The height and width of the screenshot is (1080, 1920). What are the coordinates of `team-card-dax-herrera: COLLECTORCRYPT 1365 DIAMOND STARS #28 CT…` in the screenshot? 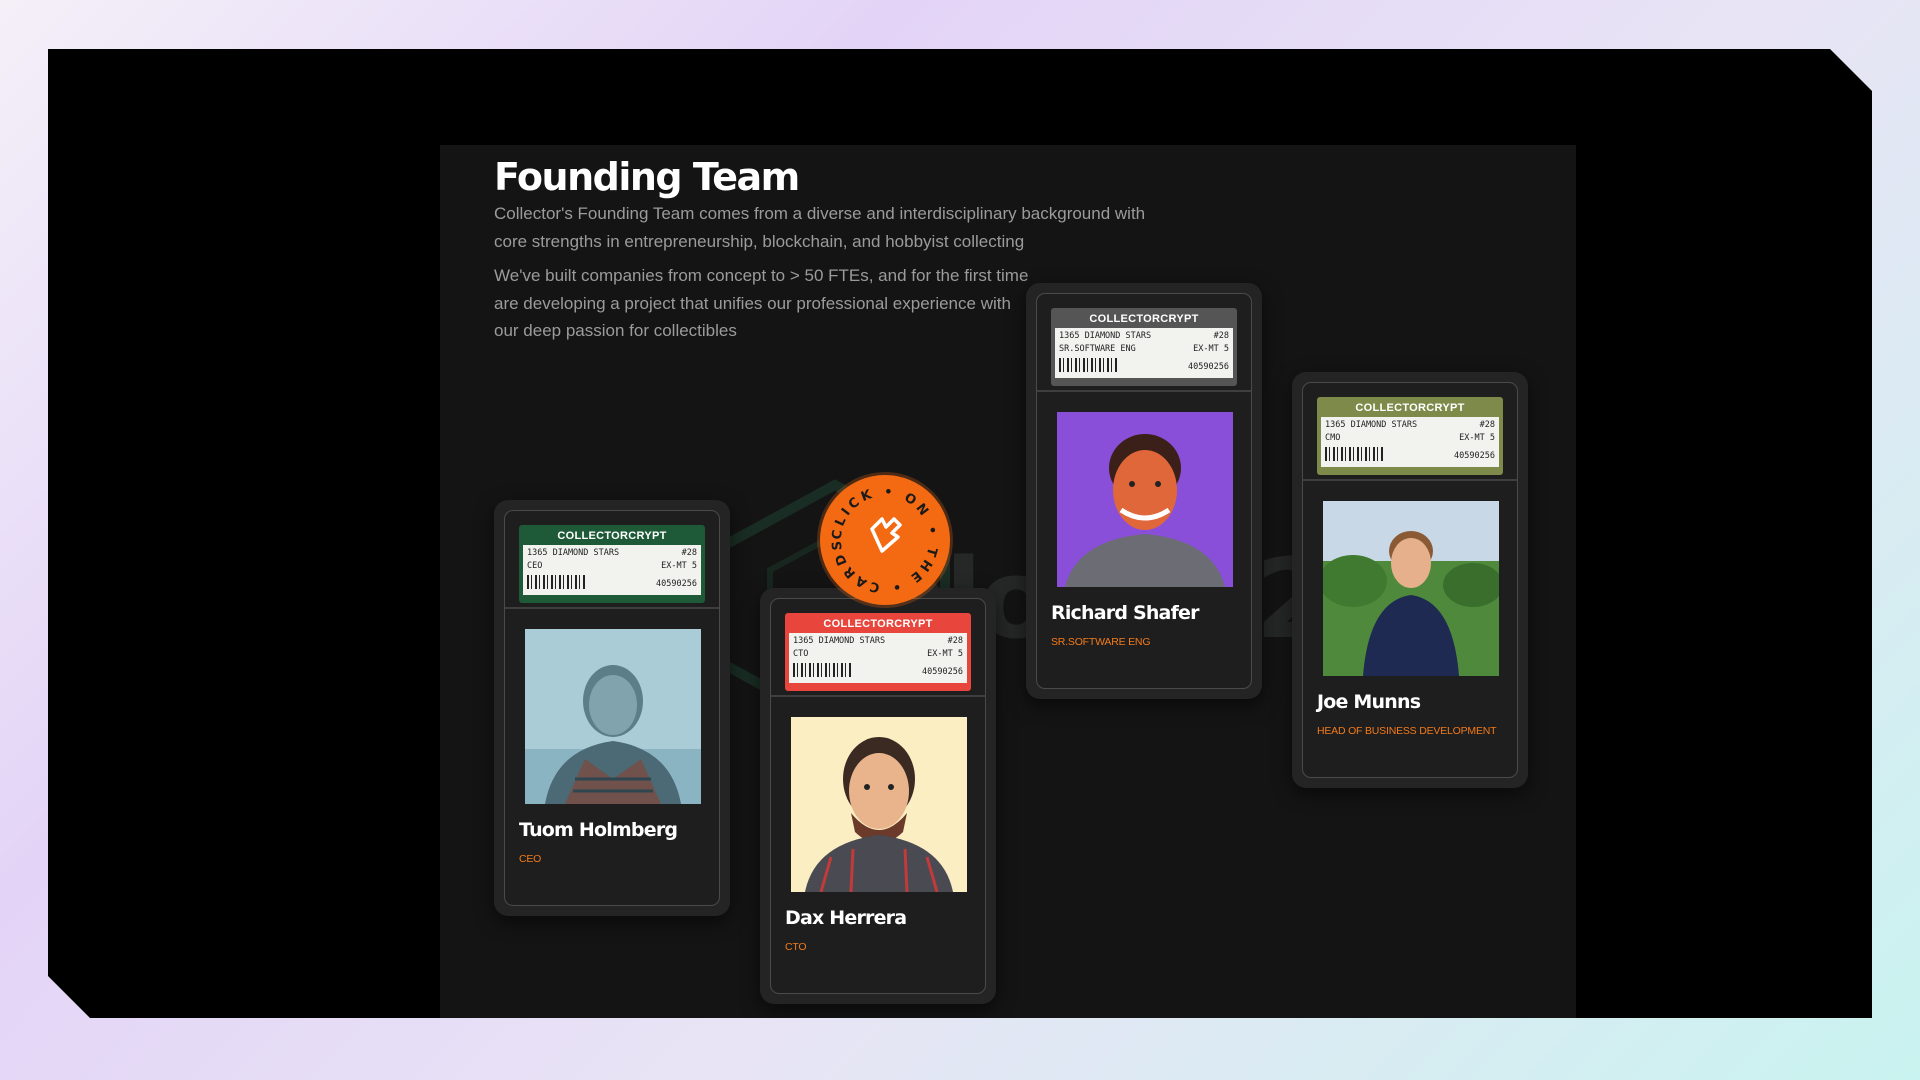 It's located at (878, 796).